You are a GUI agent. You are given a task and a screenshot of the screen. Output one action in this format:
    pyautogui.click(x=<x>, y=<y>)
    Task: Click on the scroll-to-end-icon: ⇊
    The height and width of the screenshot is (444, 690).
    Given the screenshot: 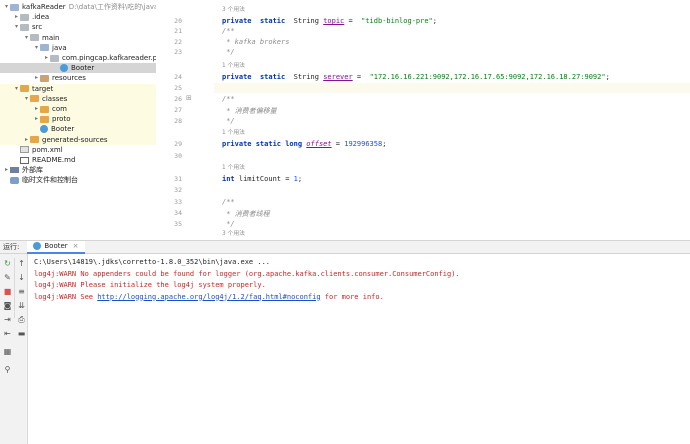 What is the action you would take?
    pyautogui.click(x=21, y=305)
    